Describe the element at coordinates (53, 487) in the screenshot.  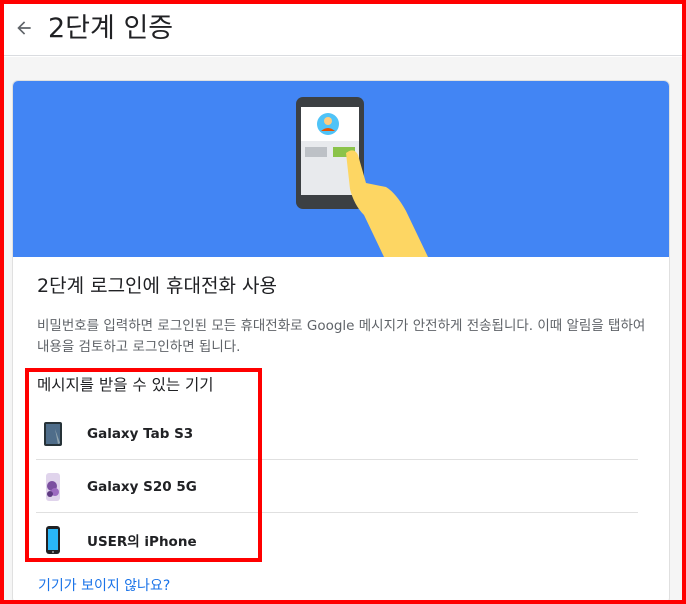
I see `phone-icon` at that location.